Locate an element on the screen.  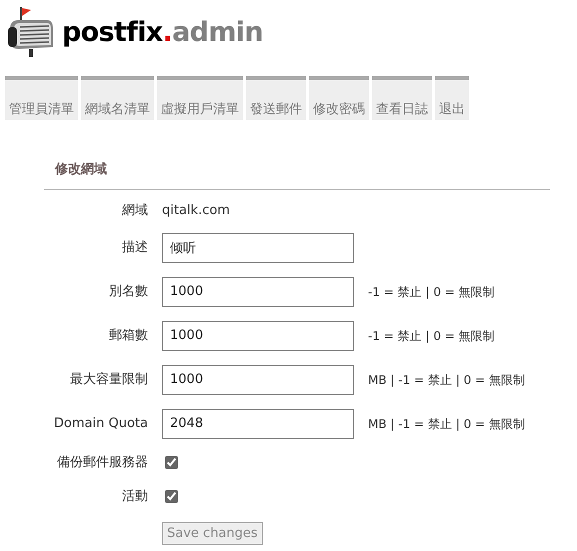
form-title: 修改網域 is located at coordinates (81, 170).